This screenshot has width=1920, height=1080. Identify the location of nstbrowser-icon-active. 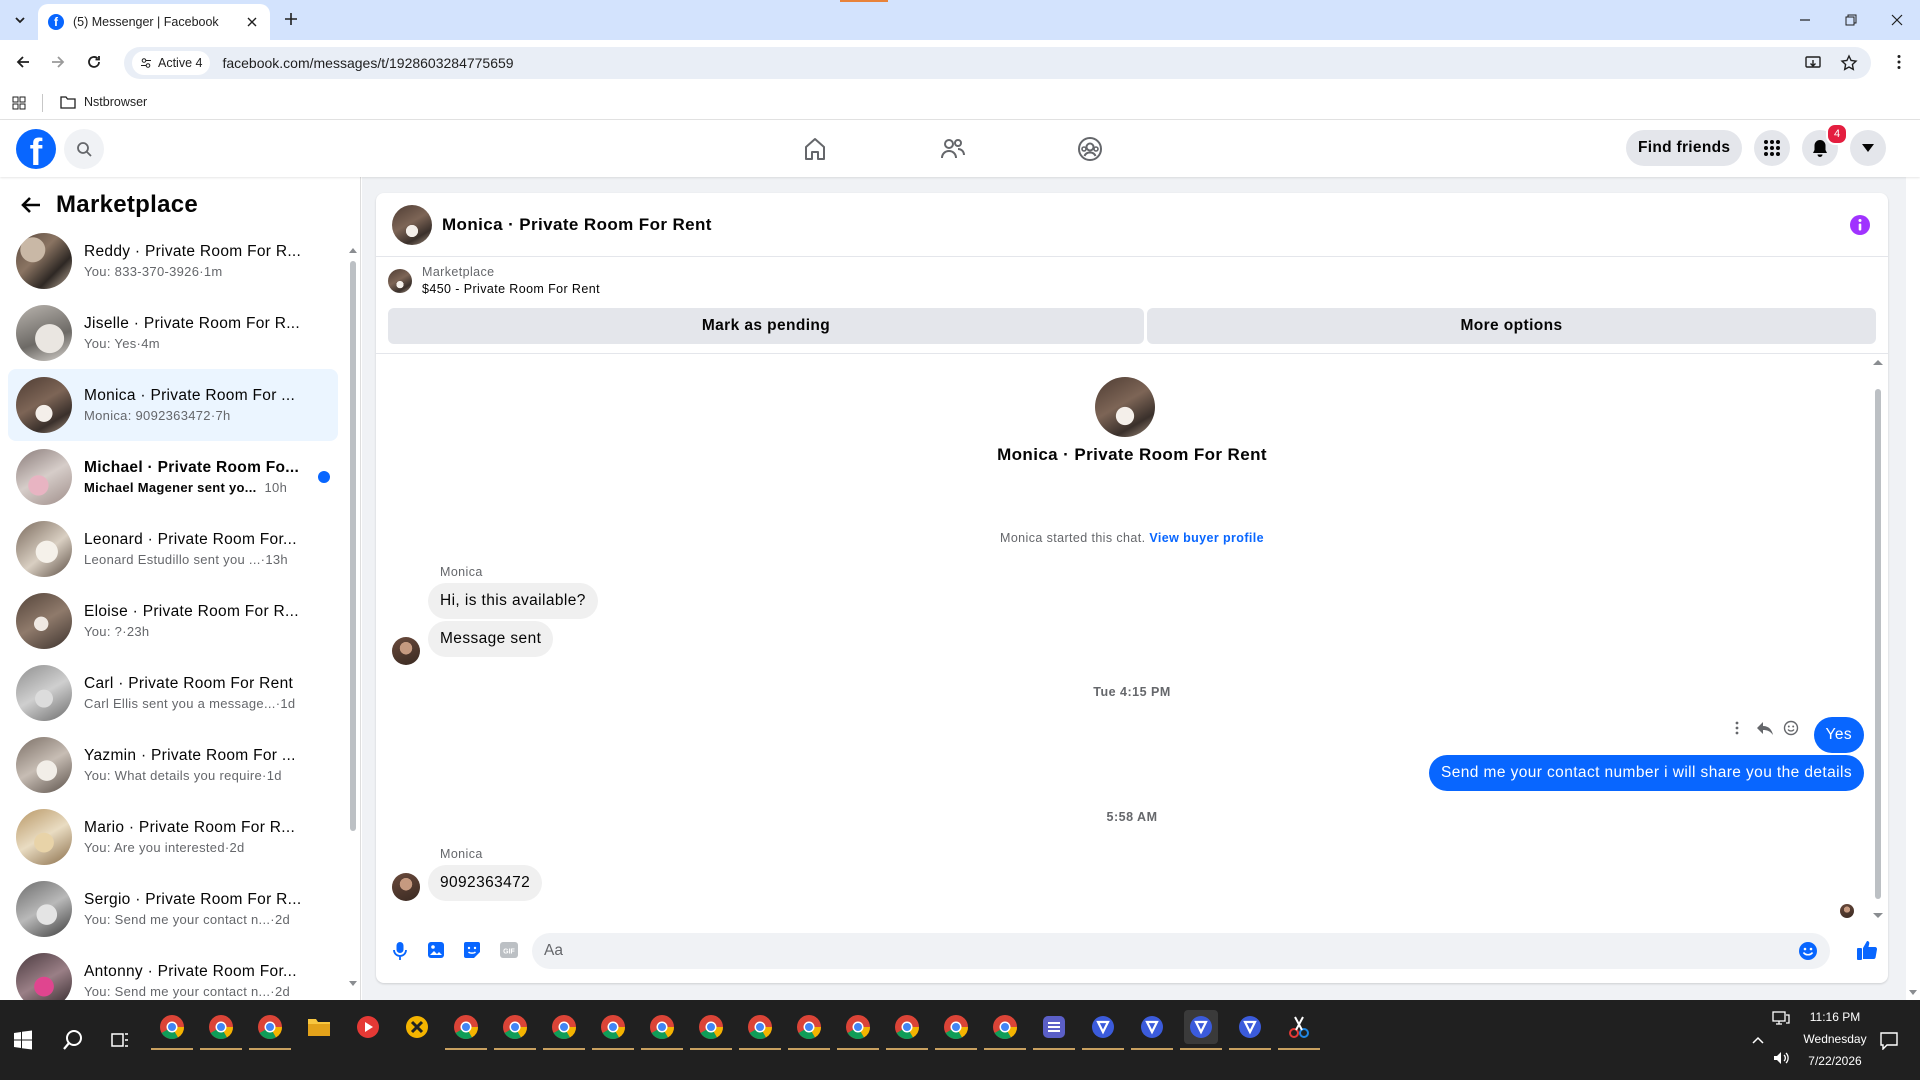
(1201, 1030).